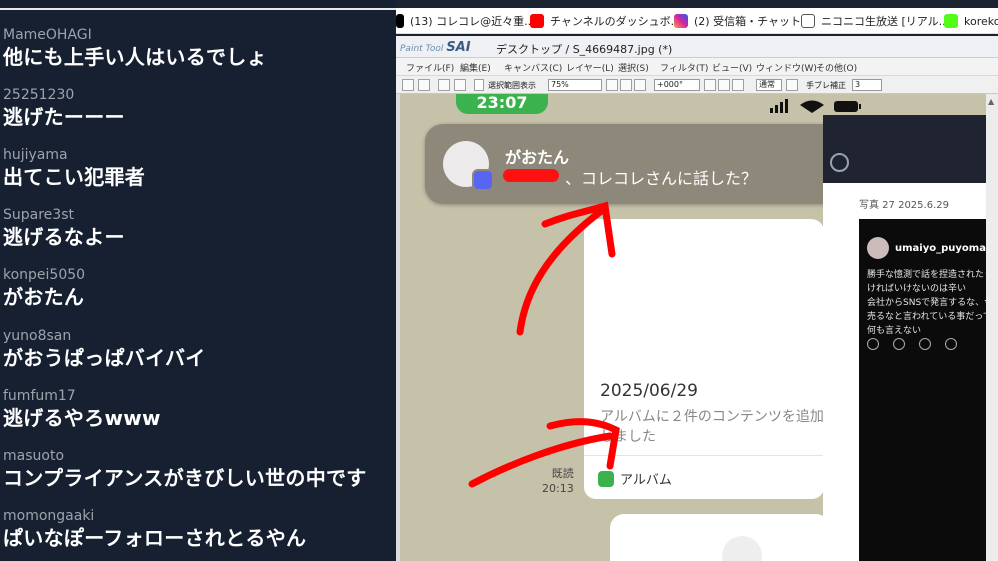 This screenshot has height=561, width=998. Describe the element at coordinates (899, 344) in the screenshot. I see `reply-icon` at that location.